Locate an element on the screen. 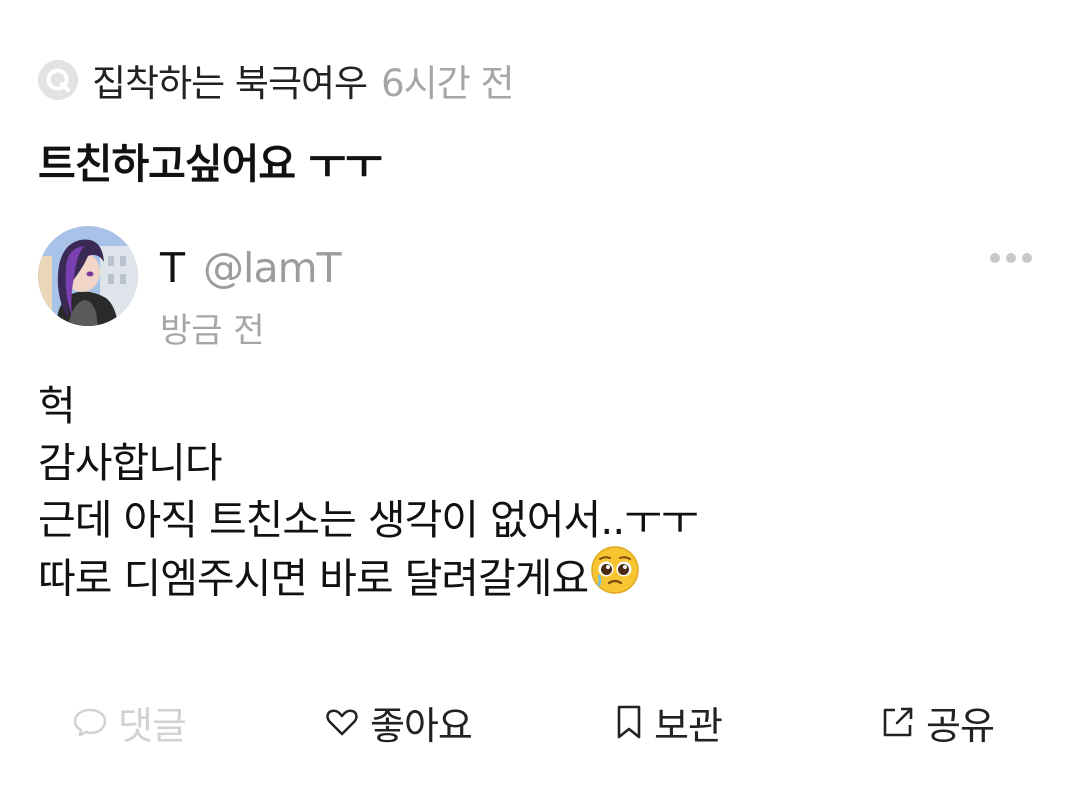 The width and height of the screenshot is (1080, 799). comment-icon is located at coordinates (90, 722).